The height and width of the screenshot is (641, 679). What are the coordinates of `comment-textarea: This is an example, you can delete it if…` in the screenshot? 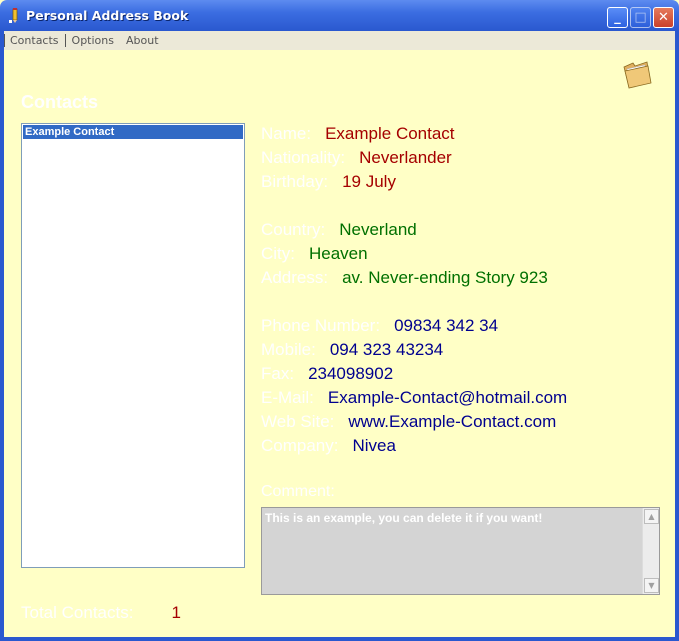 It's located at (460, 551).